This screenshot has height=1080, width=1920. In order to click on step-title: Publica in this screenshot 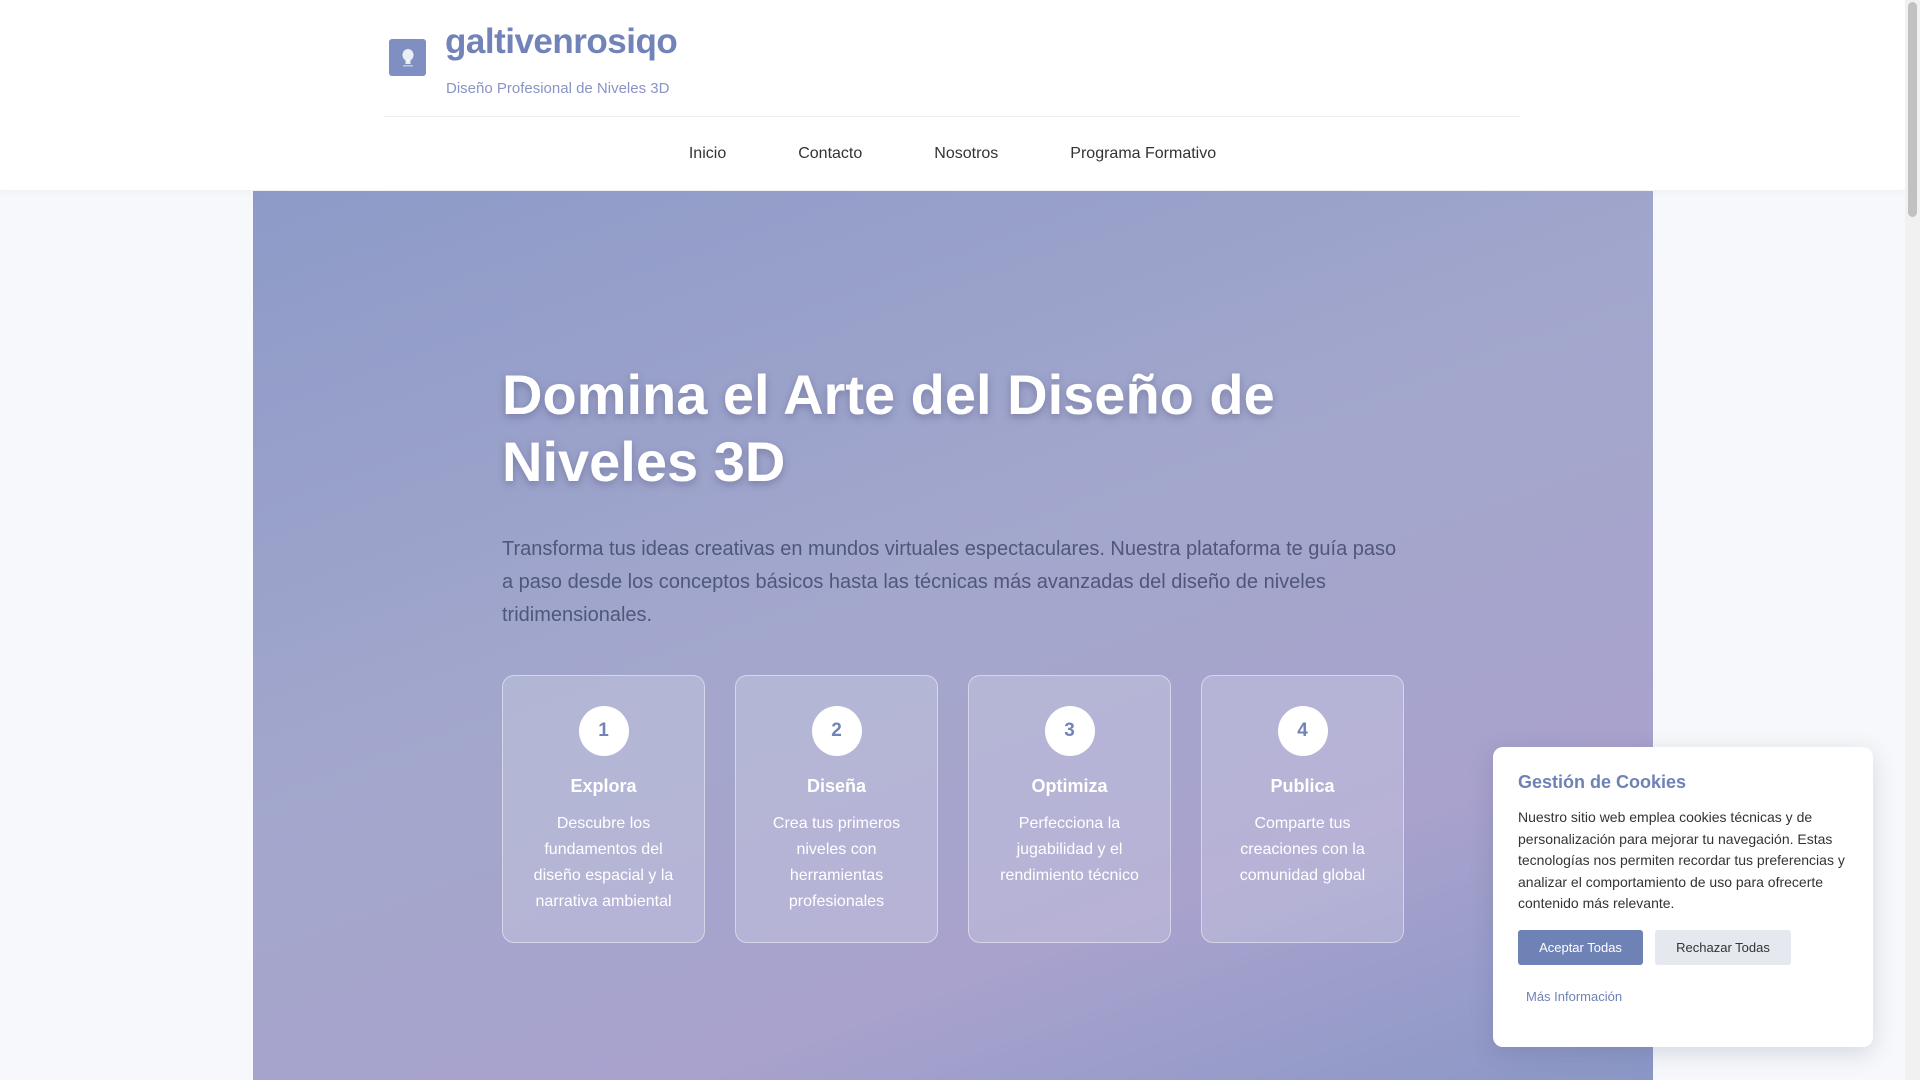, I will do `click(1302, 786)`.